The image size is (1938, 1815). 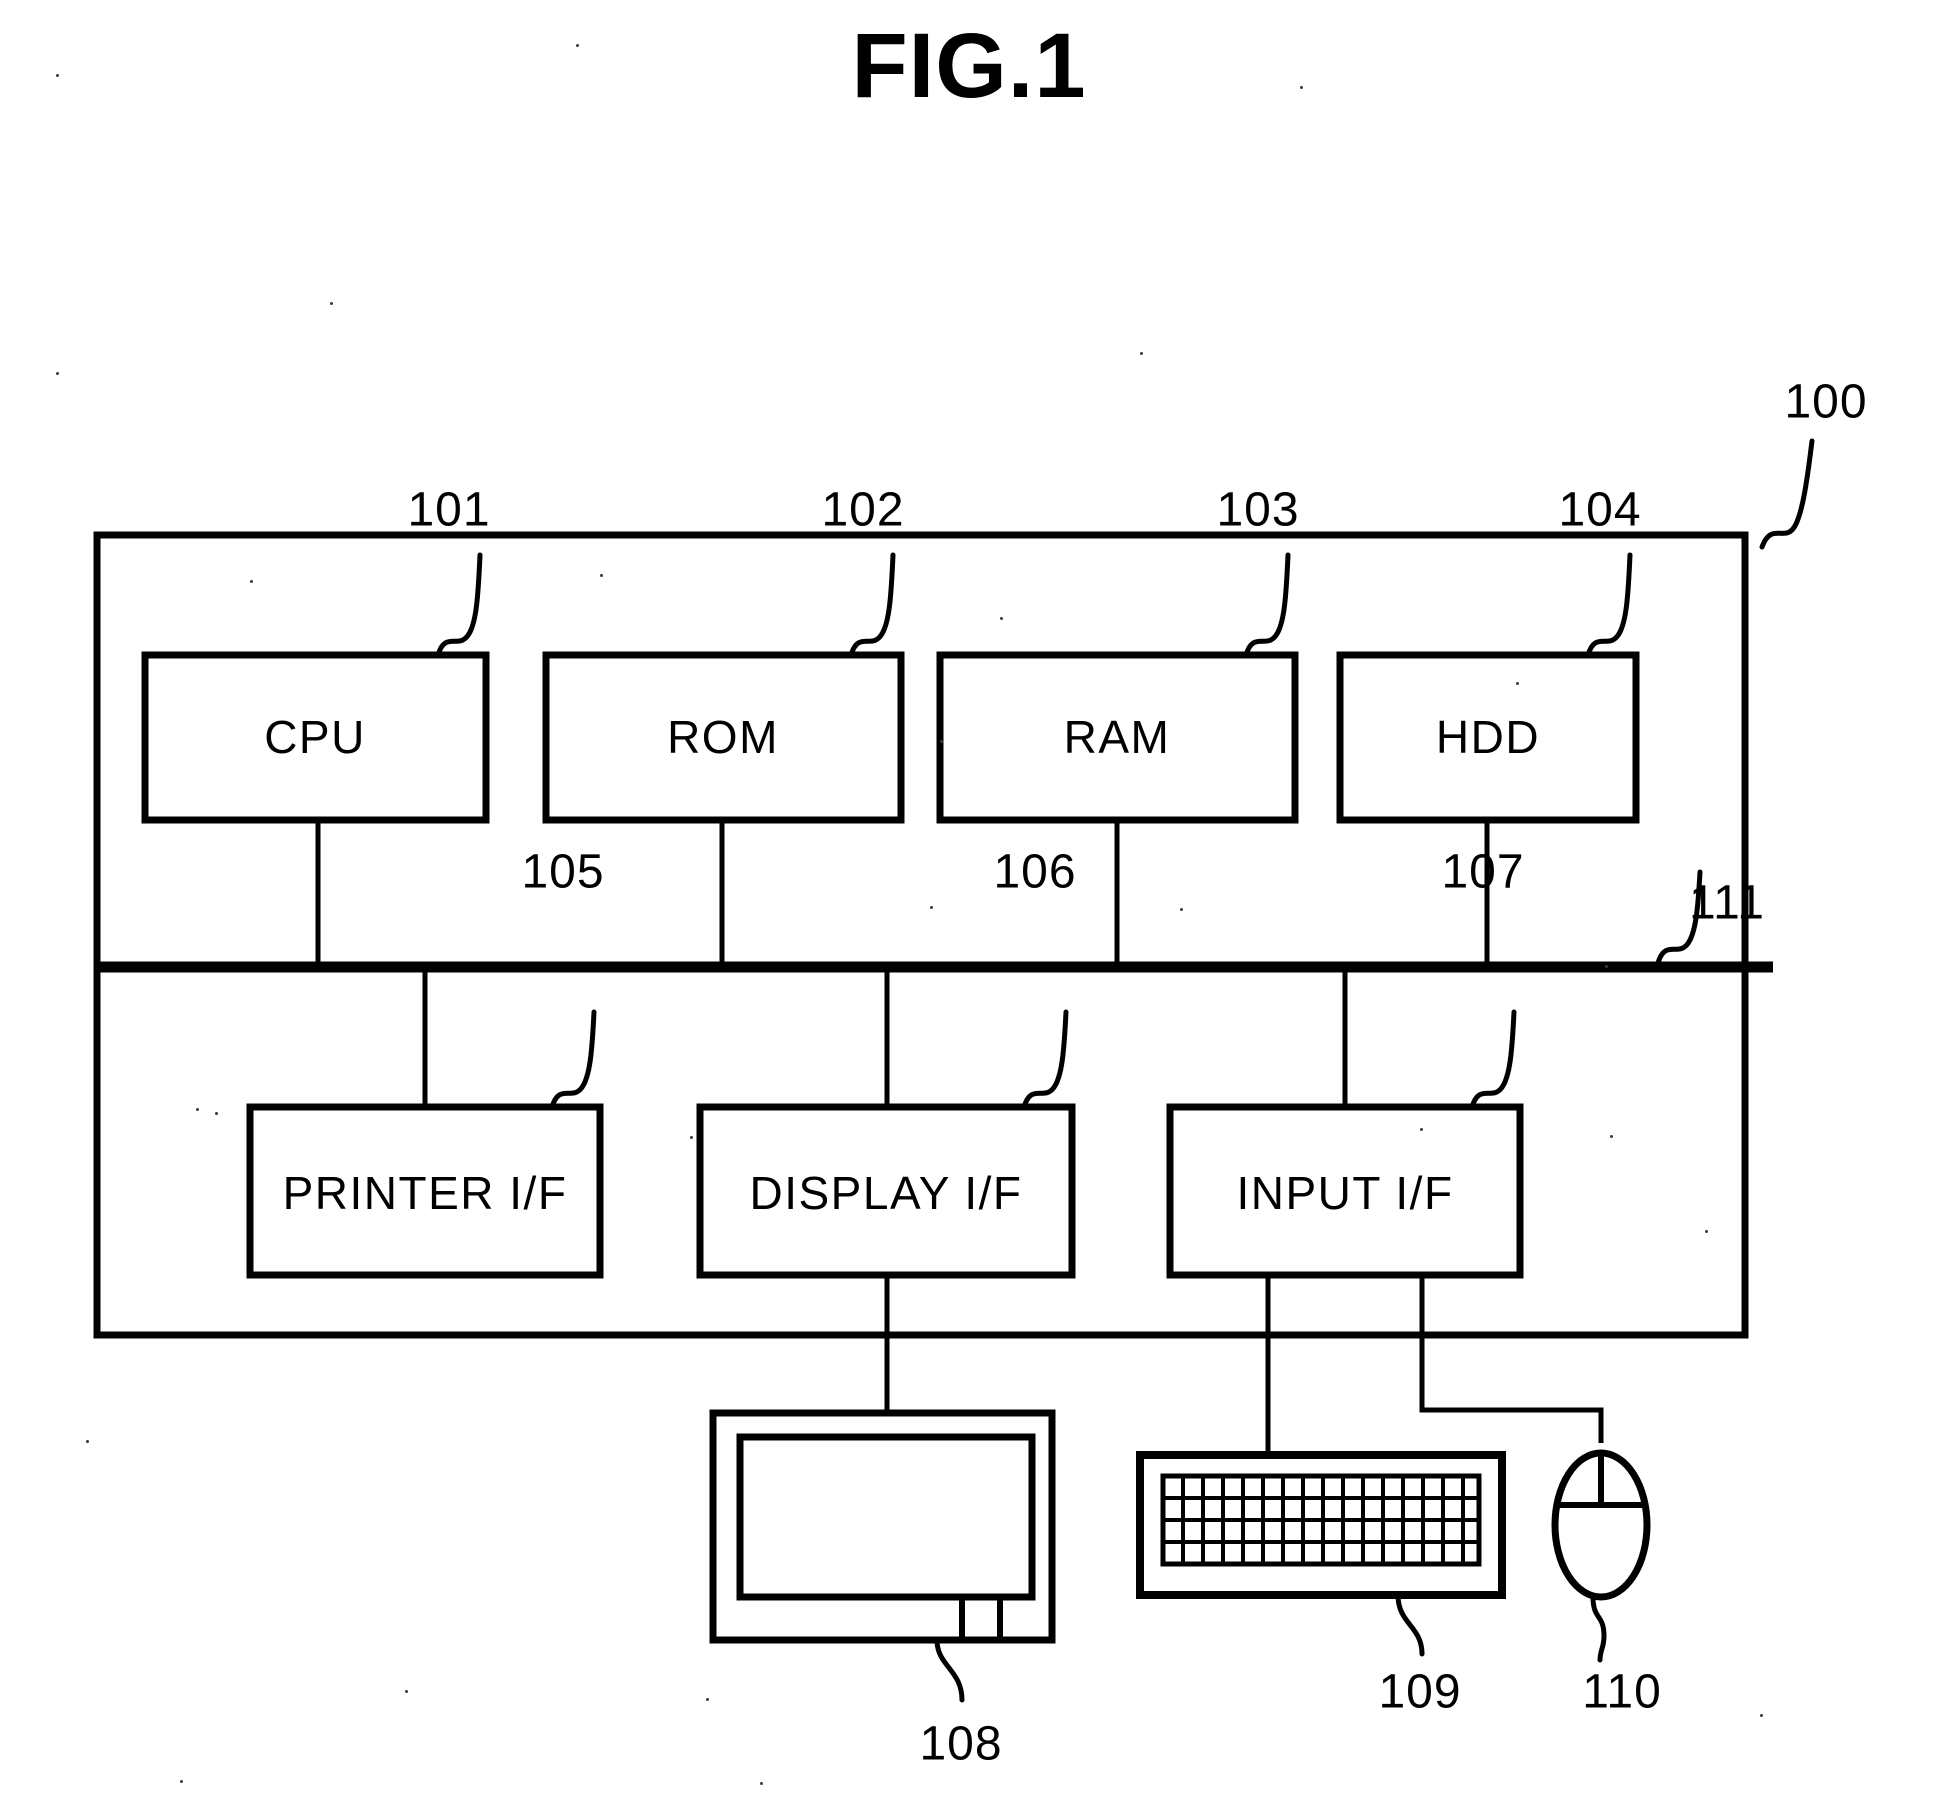 What do you see at coordinates (1258, 510) in the screenshot?
I see `ref-103: 103` at bounding box center [1258, 510].